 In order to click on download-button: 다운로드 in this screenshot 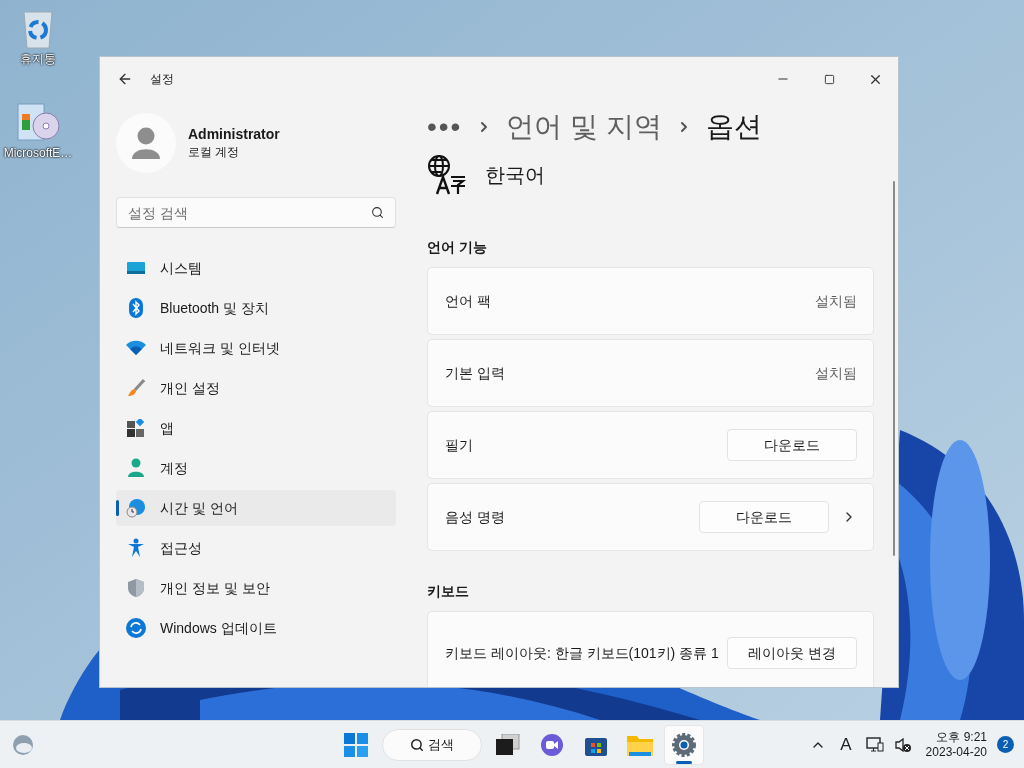, I will do `click(764, 517)`.